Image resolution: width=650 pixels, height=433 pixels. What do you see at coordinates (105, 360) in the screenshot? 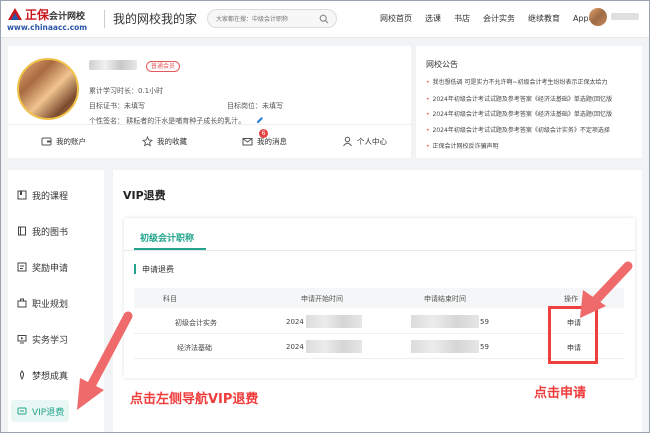
I see `arrow-to-vip-refund` at bounding box center [105, 360].